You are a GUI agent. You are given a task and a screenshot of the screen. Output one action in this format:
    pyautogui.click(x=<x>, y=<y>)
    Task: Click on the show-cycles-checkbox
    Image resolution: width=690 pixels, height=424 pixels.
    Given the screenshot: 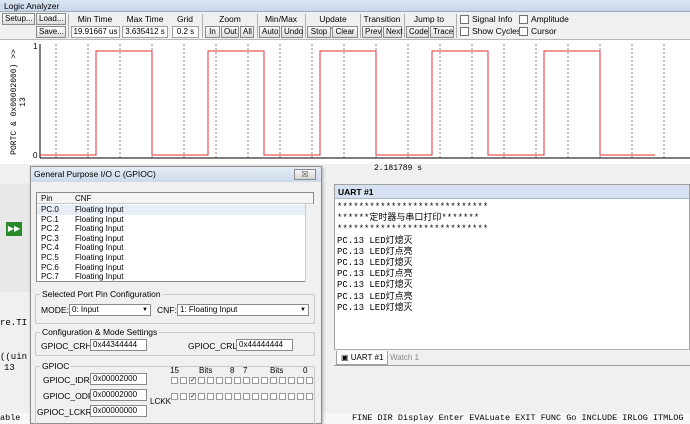 What is the action you would take?
    pyautogui.click(x=464, y=31)
    